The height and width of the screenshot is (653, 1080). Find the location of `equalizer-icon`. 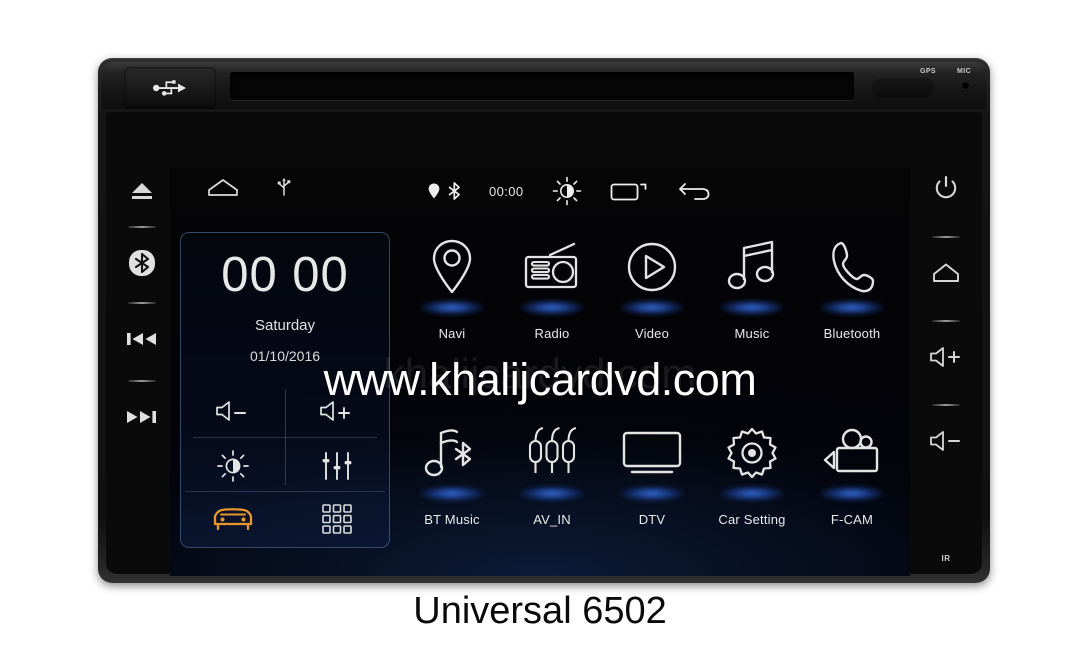

equalizer-icon is located at coordinates (337, 466).